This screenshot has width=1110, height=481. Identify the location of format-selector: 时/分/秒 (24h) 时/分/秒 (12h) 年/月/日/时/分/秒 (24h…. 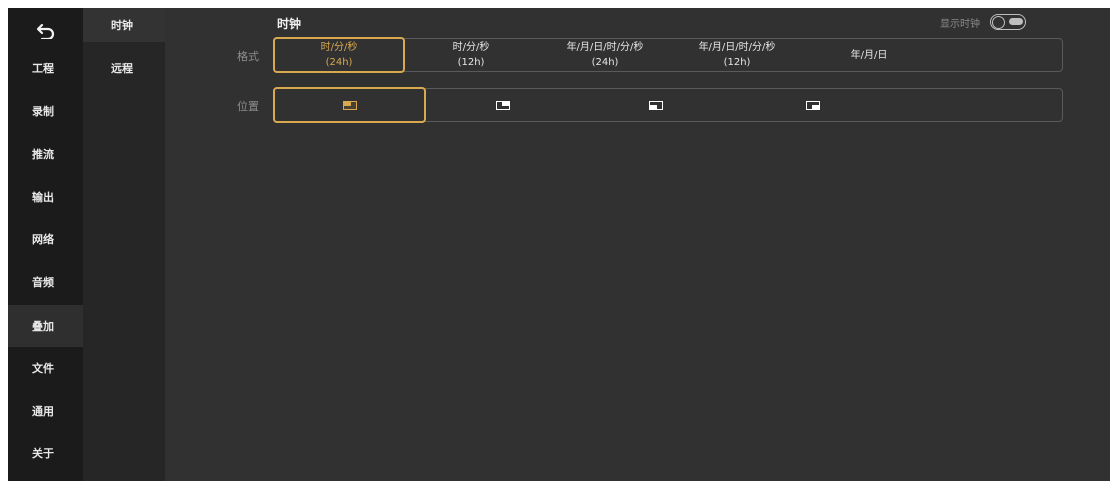
(668, 55).